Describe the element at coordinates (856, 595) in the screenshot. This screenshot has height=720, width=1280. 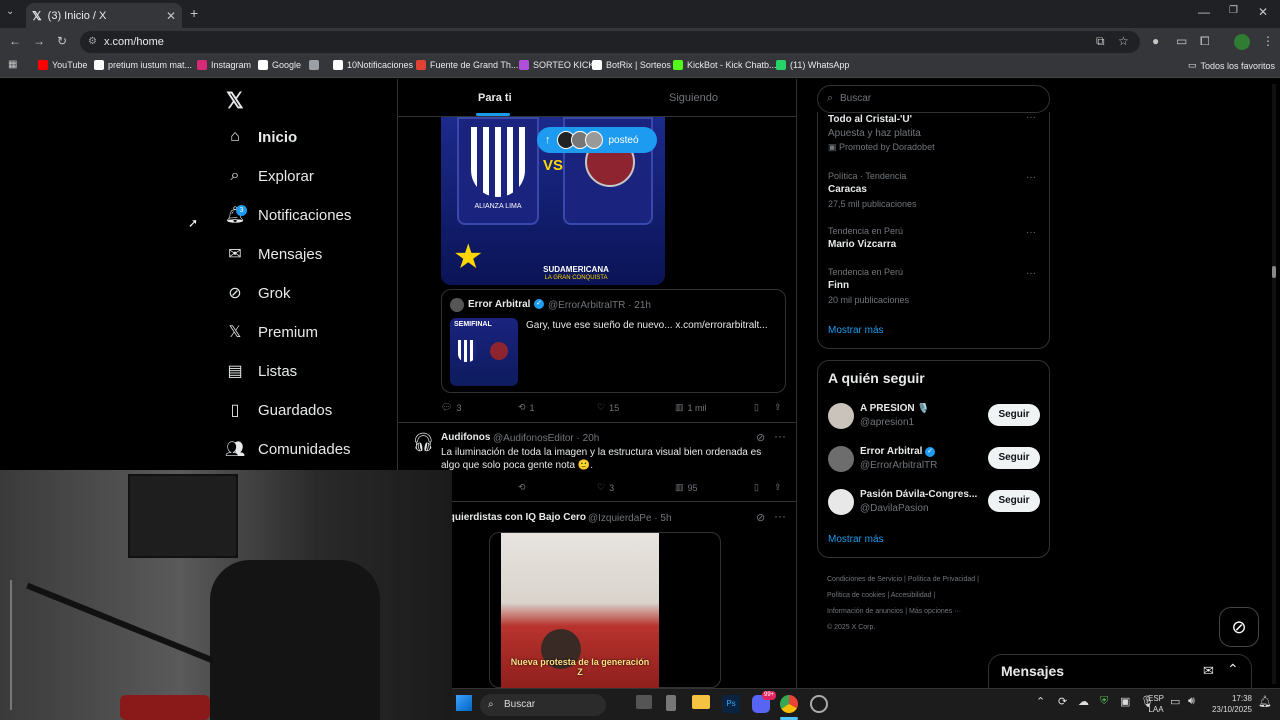
I see `footer-link: Política de cookies` at that location.